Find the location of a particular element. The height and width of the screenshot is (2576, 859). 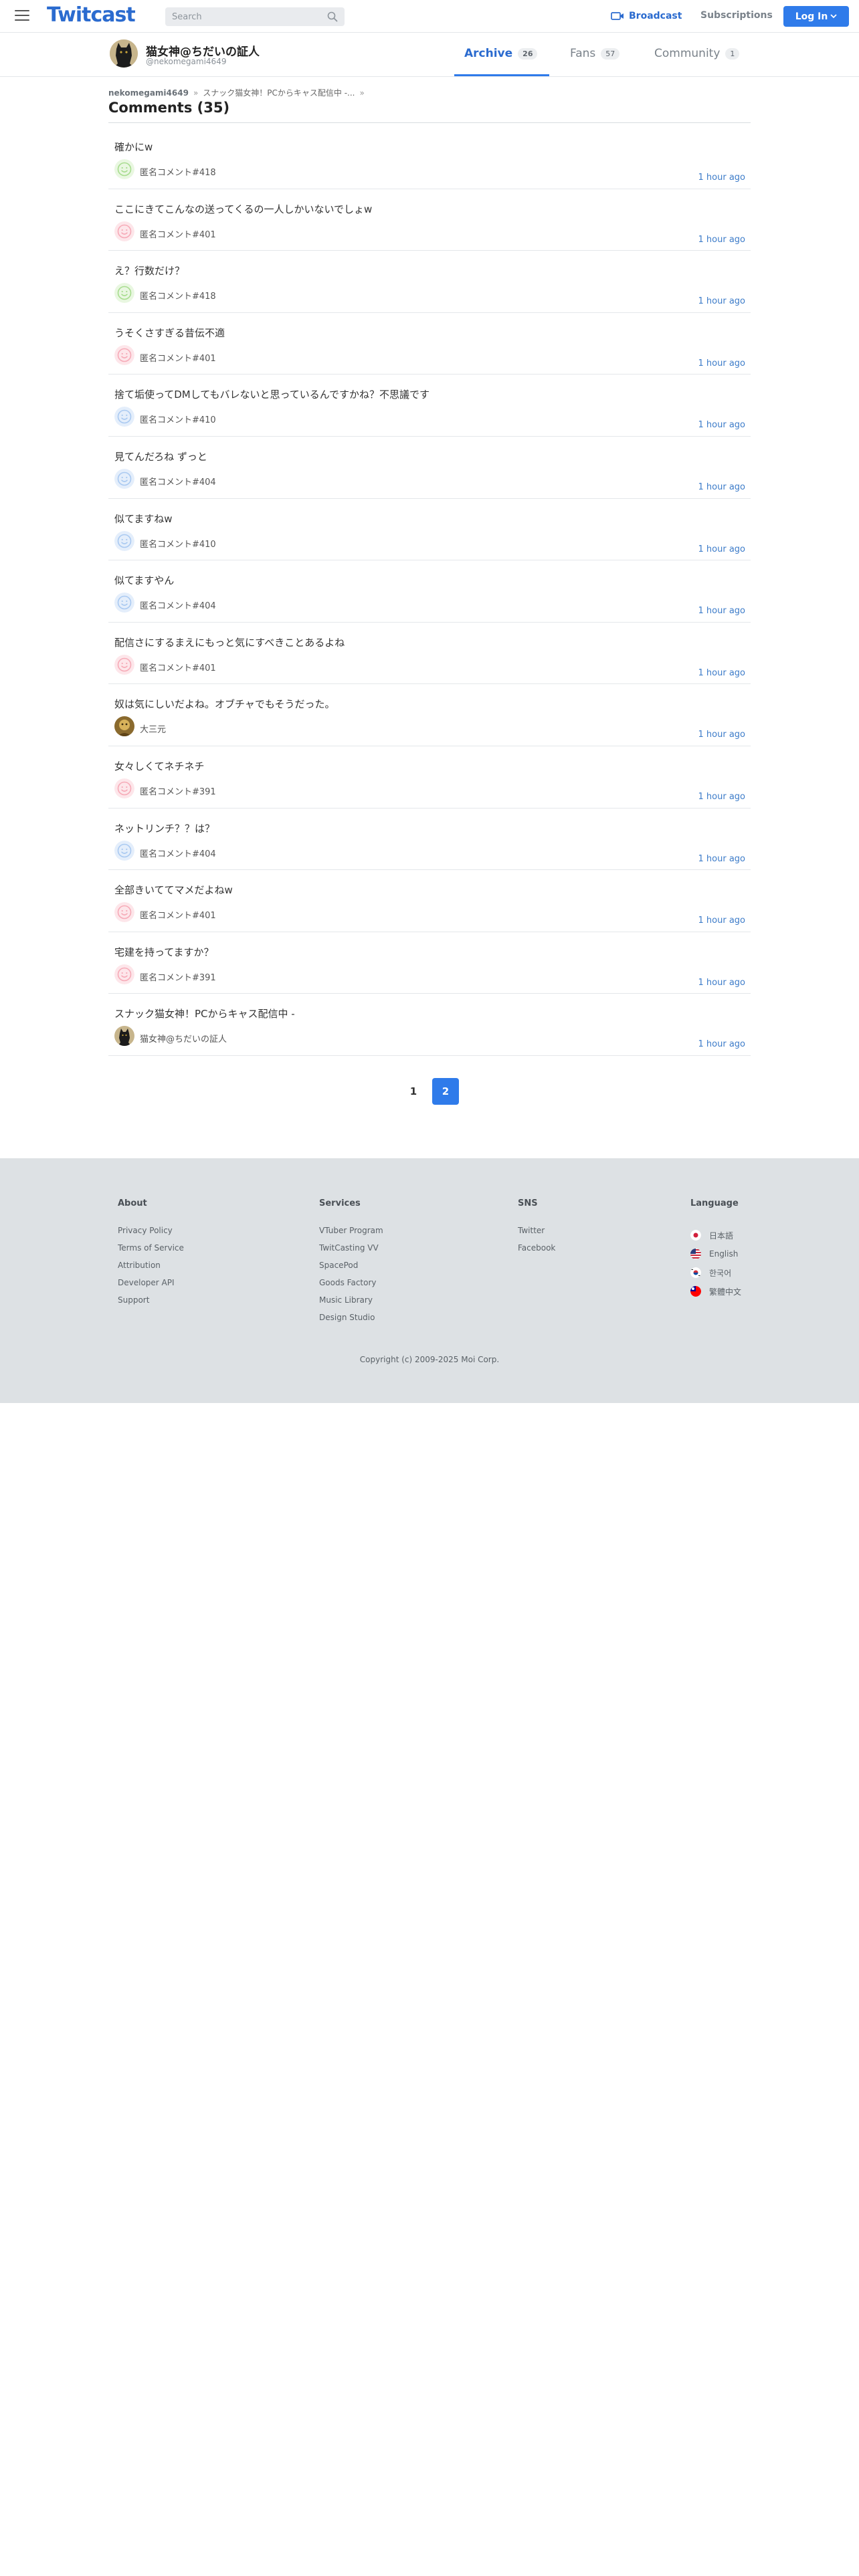

footer-link-developer-api: Developer API is located at coordinates (151, 1286).